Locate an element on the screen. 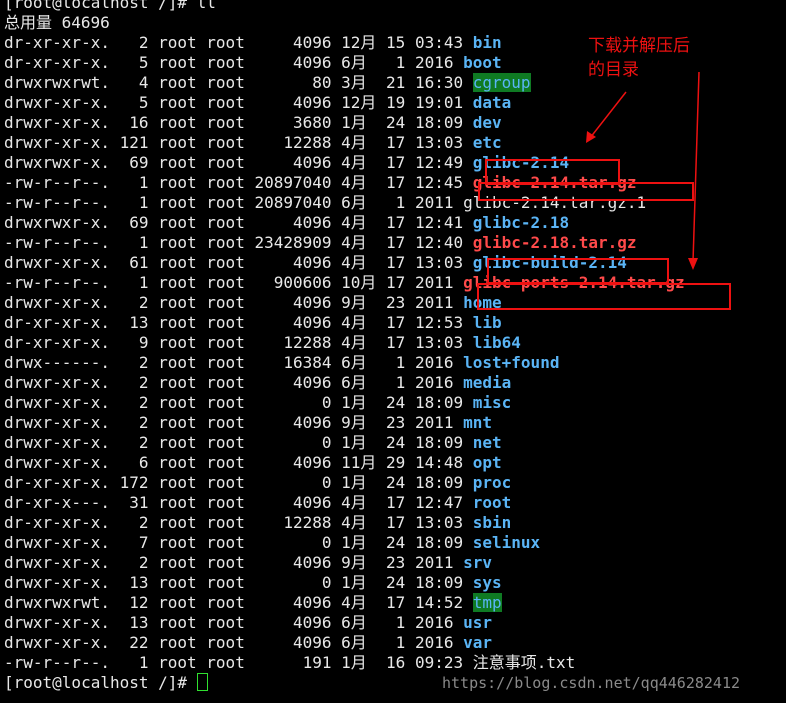 Image resolution: width=786 pixels, height=703 pixels. arrow-line-left is located at coordinates (608, 115).